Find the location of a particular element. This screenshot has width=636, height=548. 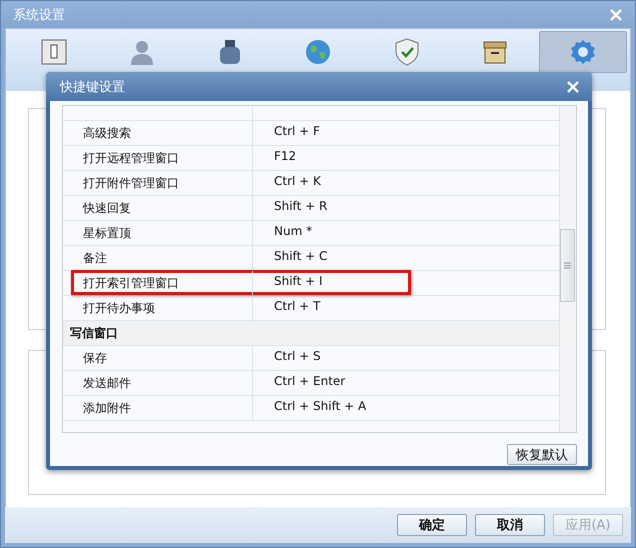

table-row: 发送邮件 Ctrl + Enter is located at coordinates (311, 383).